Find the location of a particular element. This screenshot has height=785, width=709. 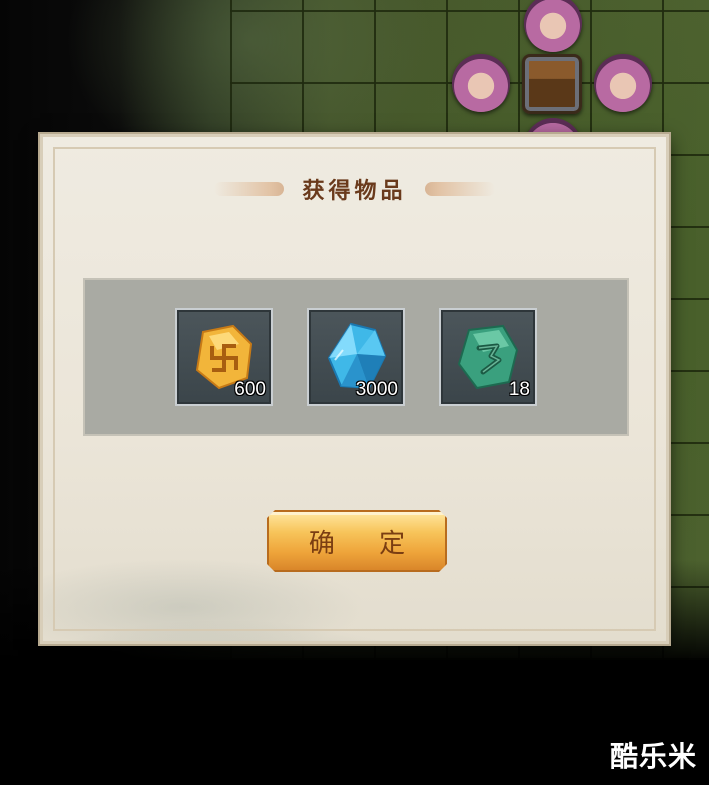

reward-item-slot: 18 is located at coordinates (488, 357).